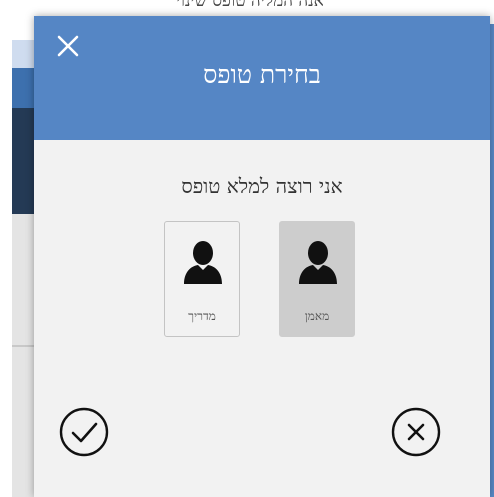 Image resolution: width=494 pixels, height=497 pixels. Describe the element at coordinates (202, 316) in the screenshot. I see `option-instructor-label: מדריך` at that location.